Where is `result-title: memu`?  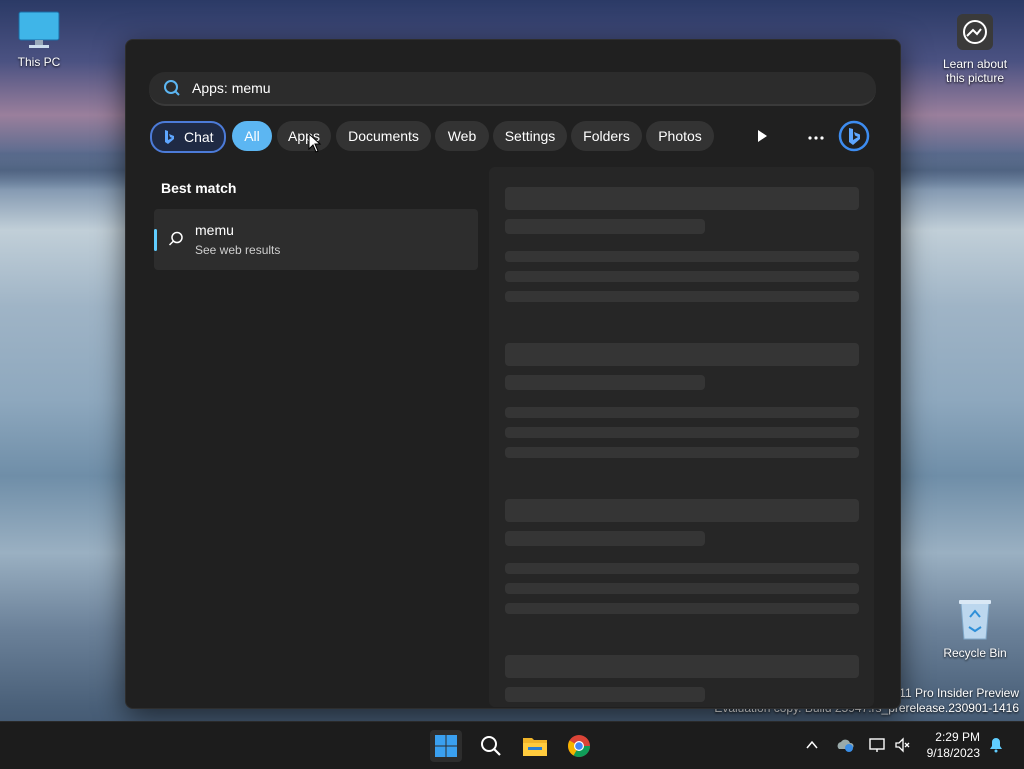 result-title: memu is located at coordinates (214, 230).